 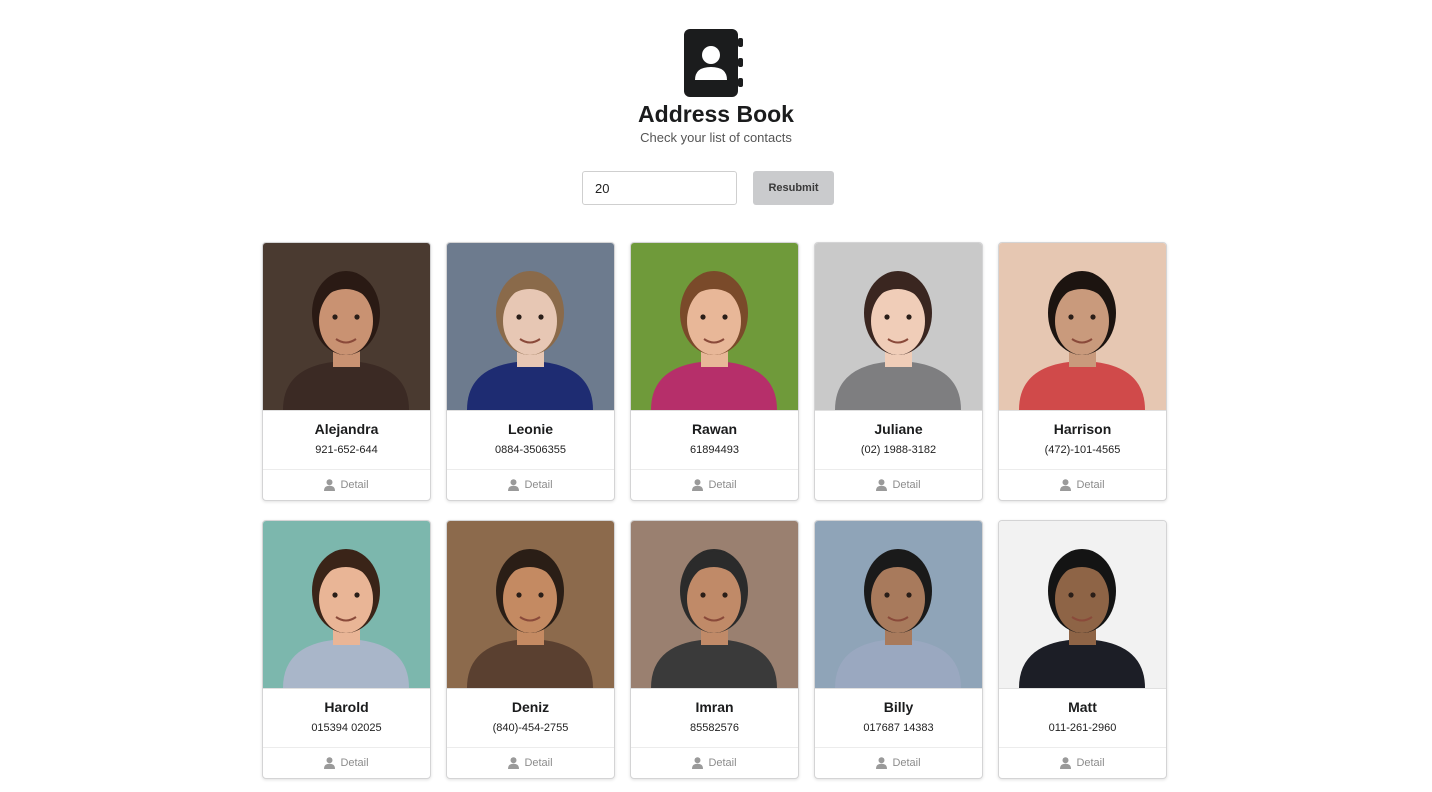 I want to click on contact-card: Harold 015394 02025 Detail, so click(x=346, y=649).